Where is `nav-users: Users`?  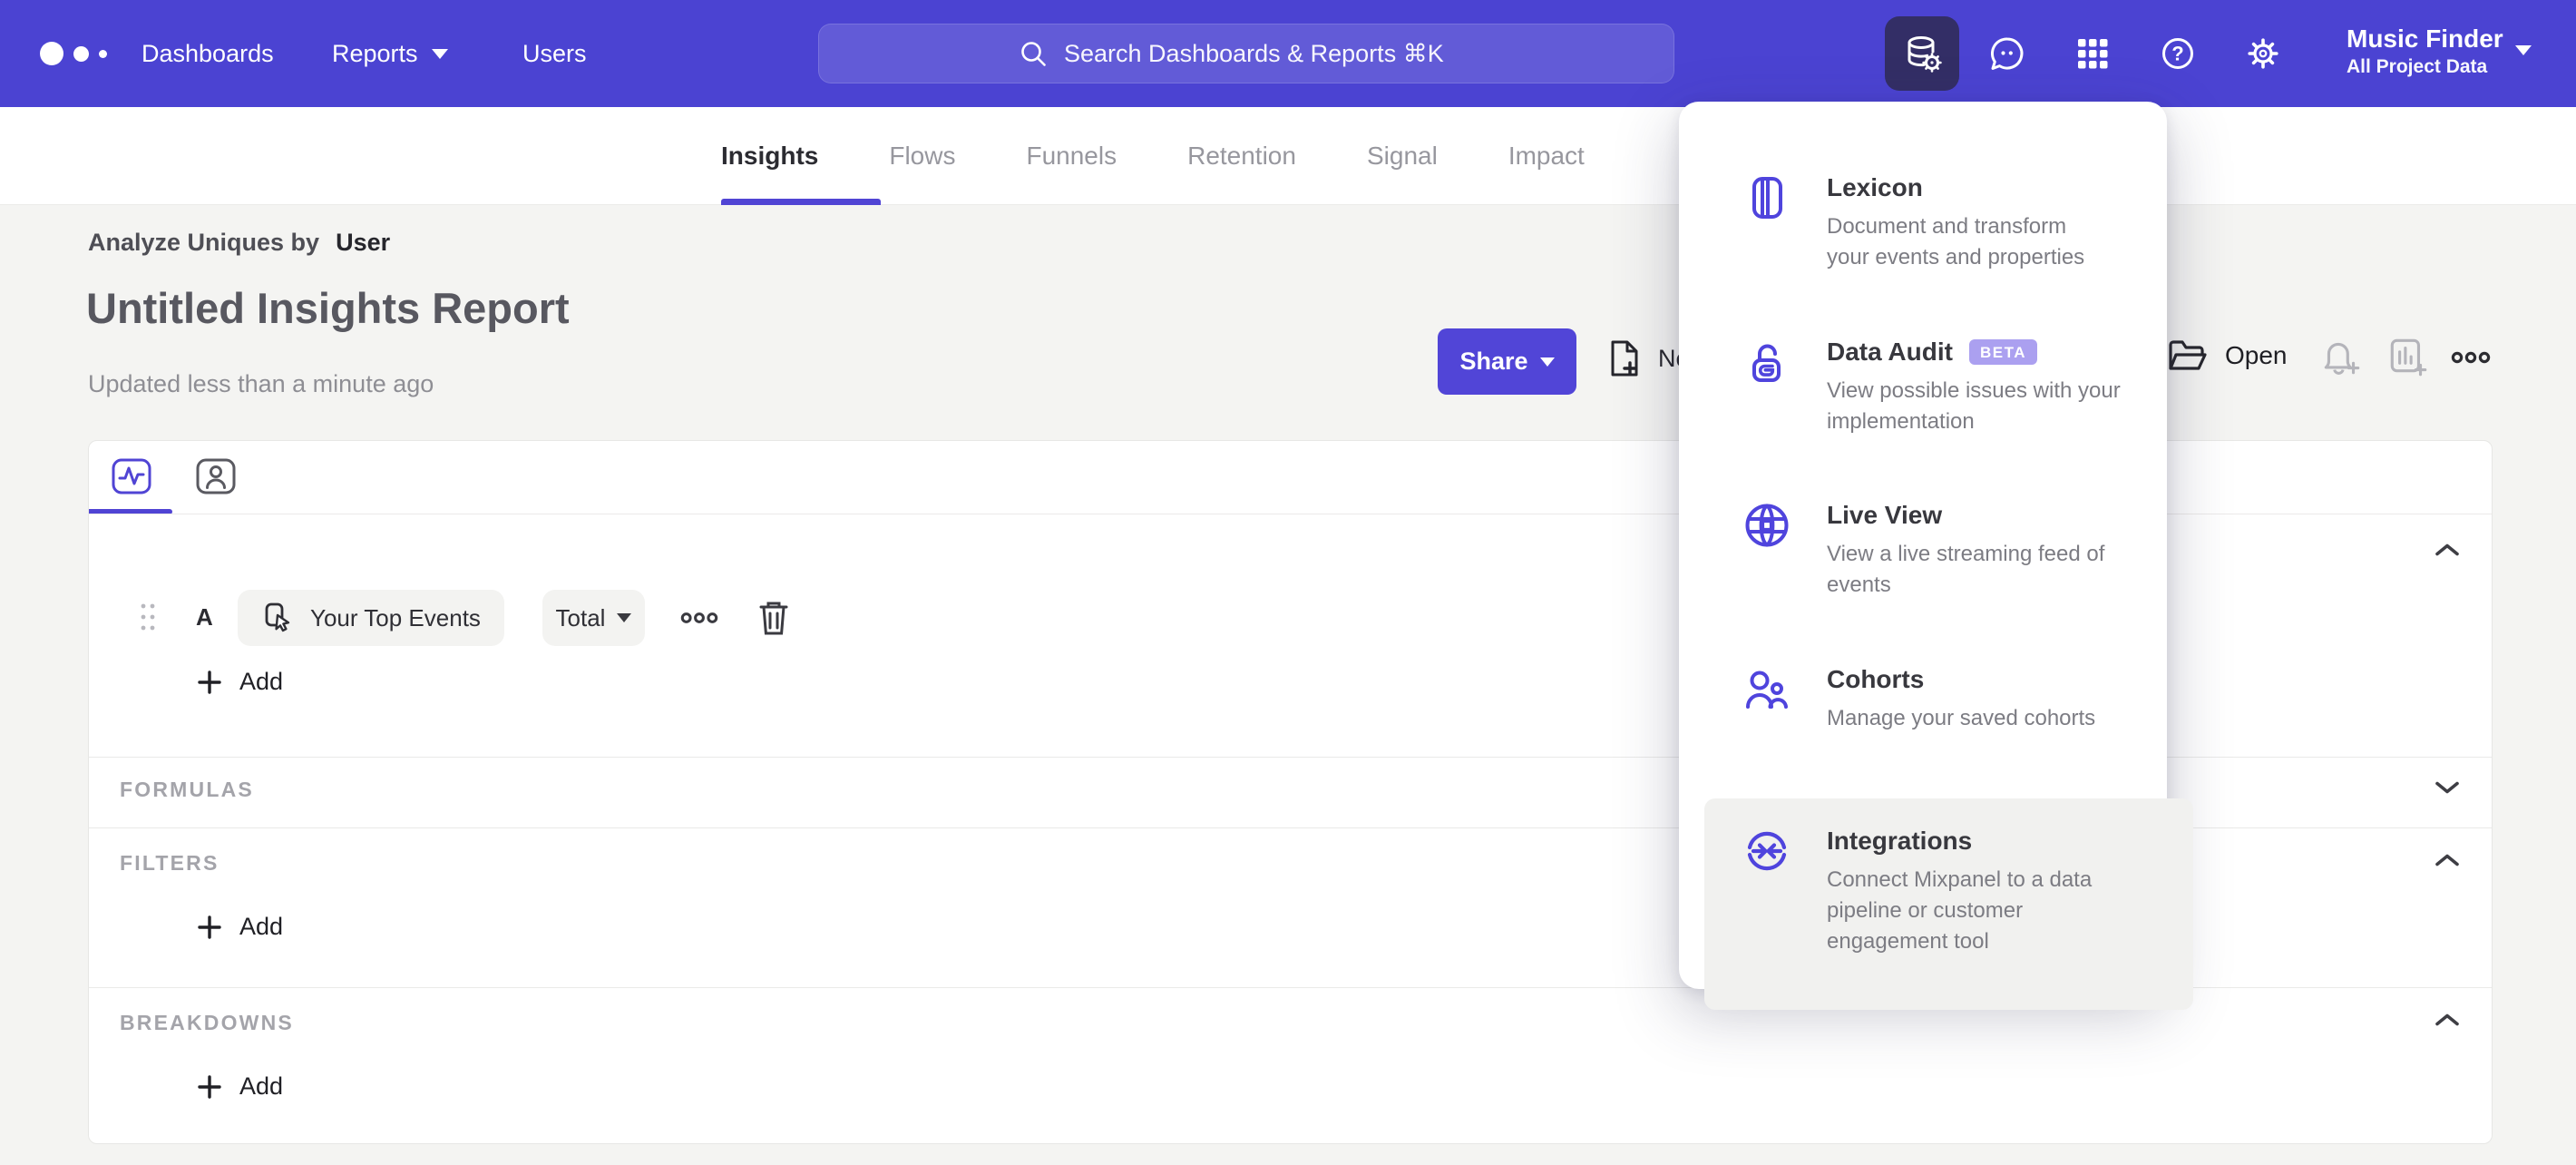
nav-users: Users is located at coordinates (554, 53).